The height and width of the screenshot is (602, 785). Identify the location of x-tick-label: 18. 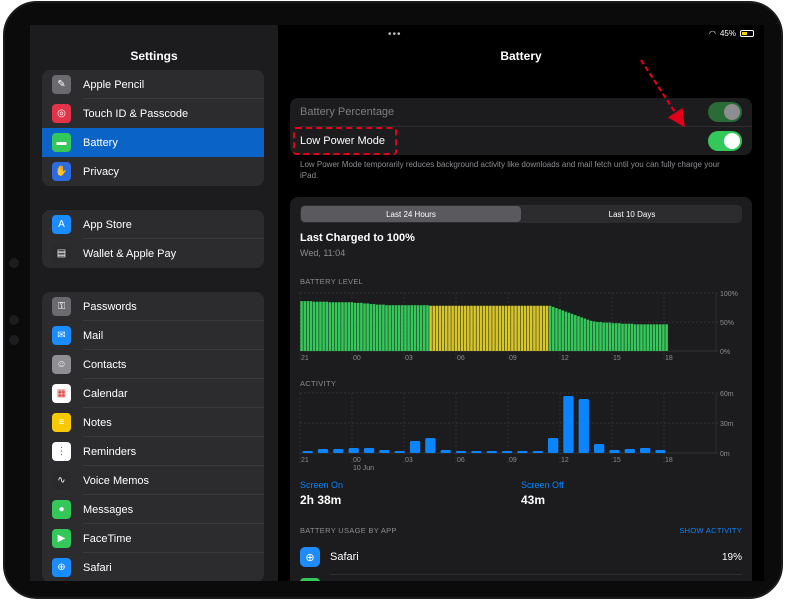
(669, 460).